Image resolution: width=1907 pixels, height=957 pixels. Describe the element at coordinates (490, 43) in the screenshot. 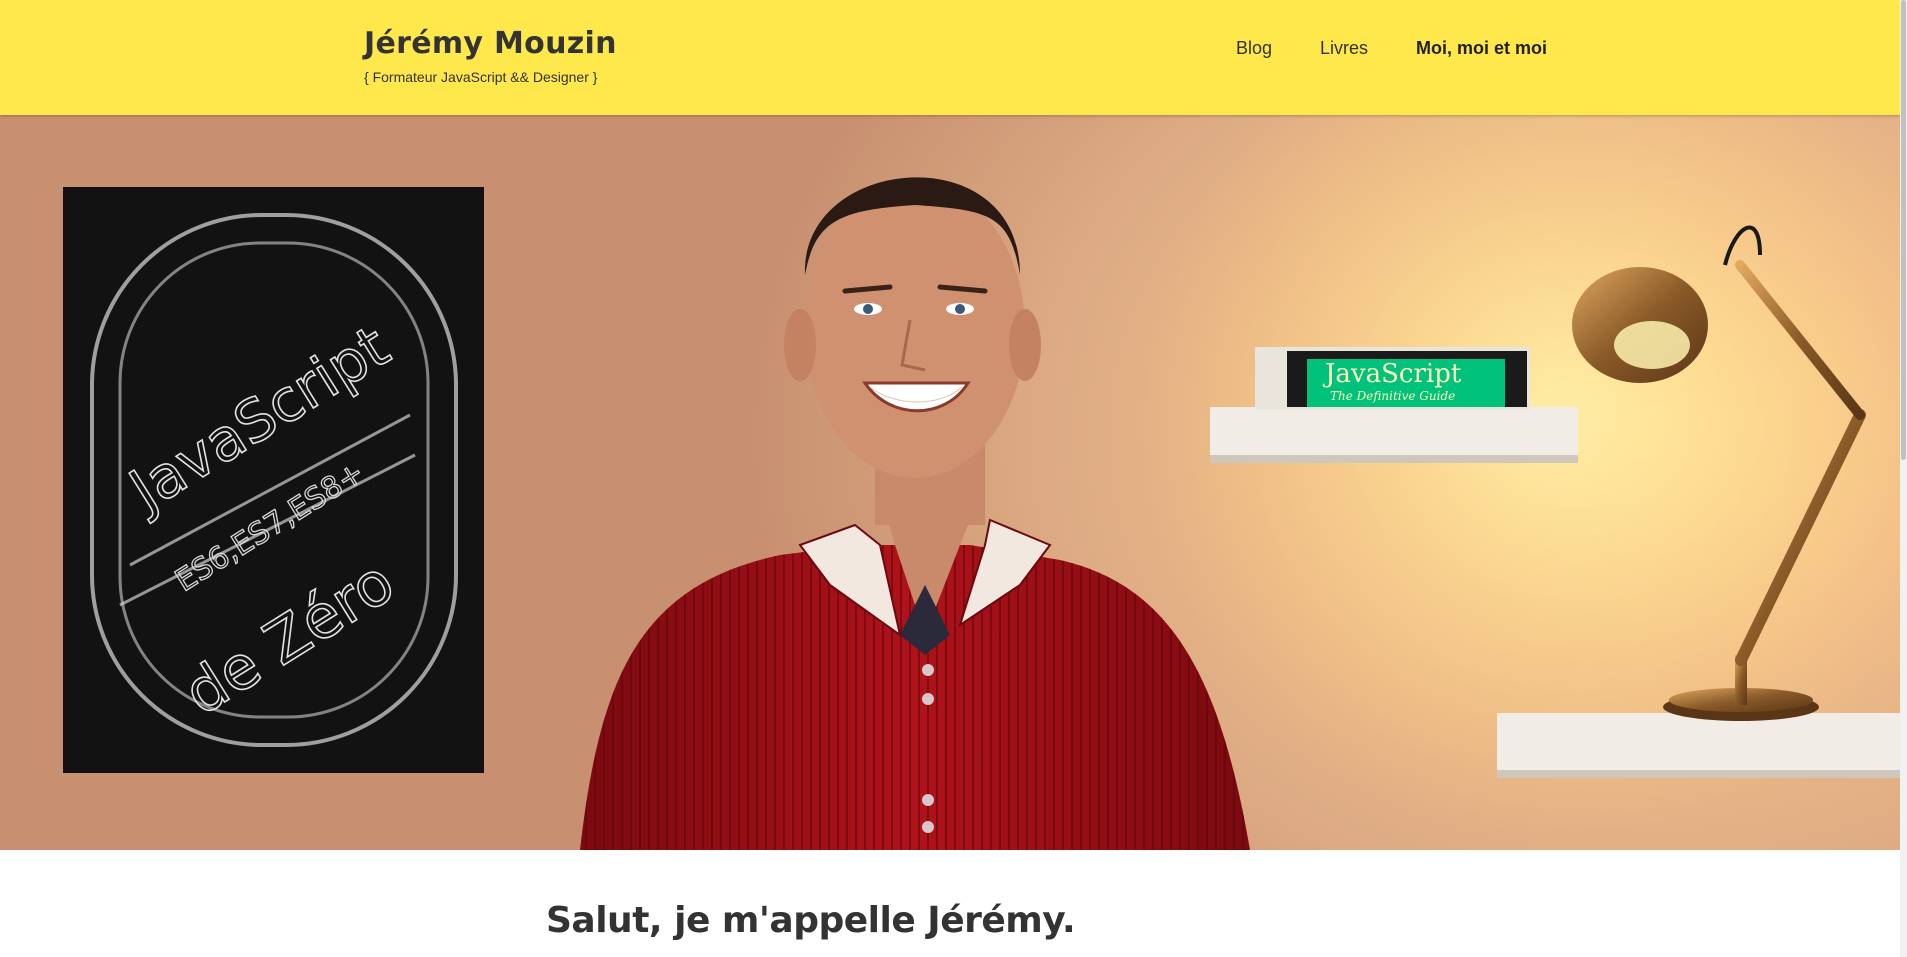

I see `site-title: Jérémy Mouzin` at that location.